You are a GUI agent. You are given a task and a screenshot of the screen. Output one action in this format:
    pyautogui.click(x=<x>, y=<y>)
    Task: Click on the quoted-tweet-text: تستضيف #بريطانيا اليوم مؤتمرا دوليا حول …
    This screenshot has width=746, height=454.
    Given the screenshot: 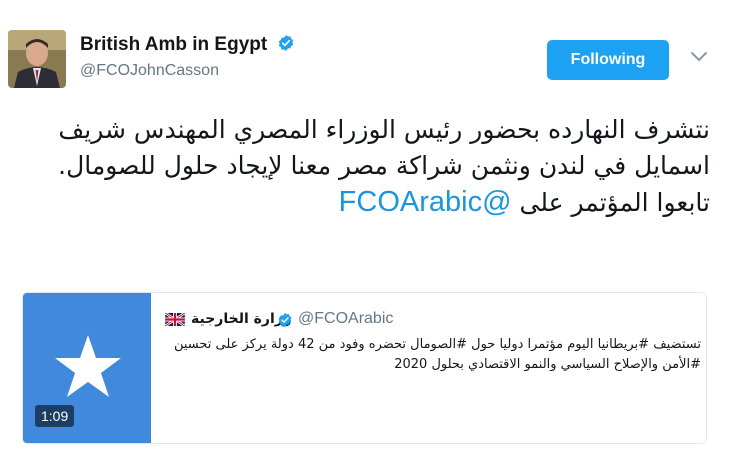 What is the action you would take?
    pyautogui.click(x=437, y=354)
    